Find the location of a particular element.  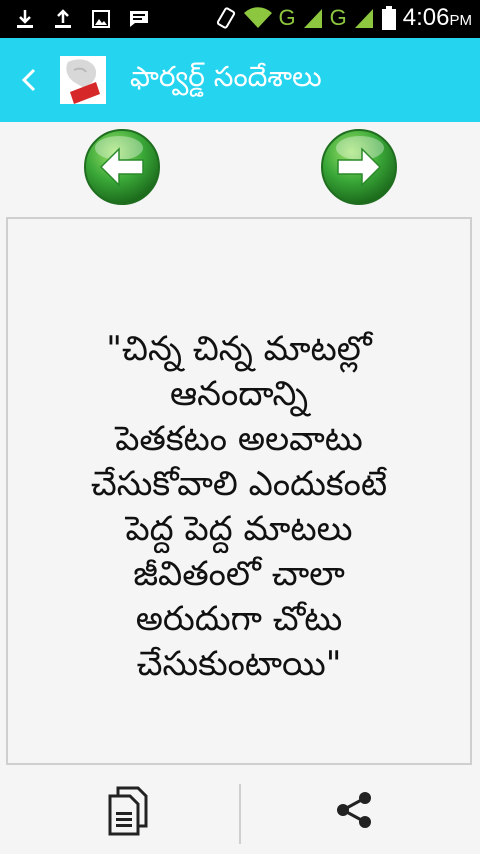

message-line: అరుదుగా చోటు is located at coordinates (239, 619).